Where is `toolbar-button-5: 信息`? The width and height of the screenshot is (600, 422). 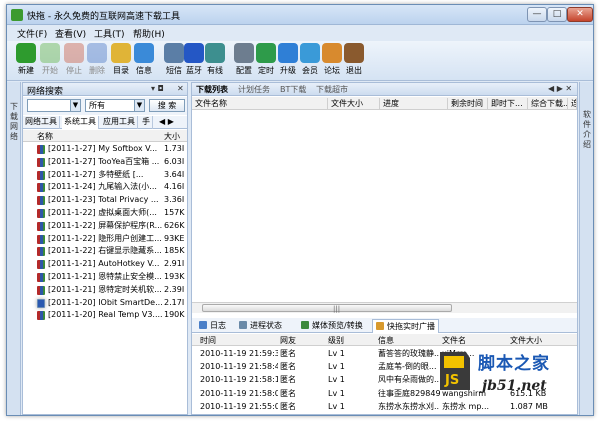 toolbar-button-5: 信息 is located at coordinates (144, 61).